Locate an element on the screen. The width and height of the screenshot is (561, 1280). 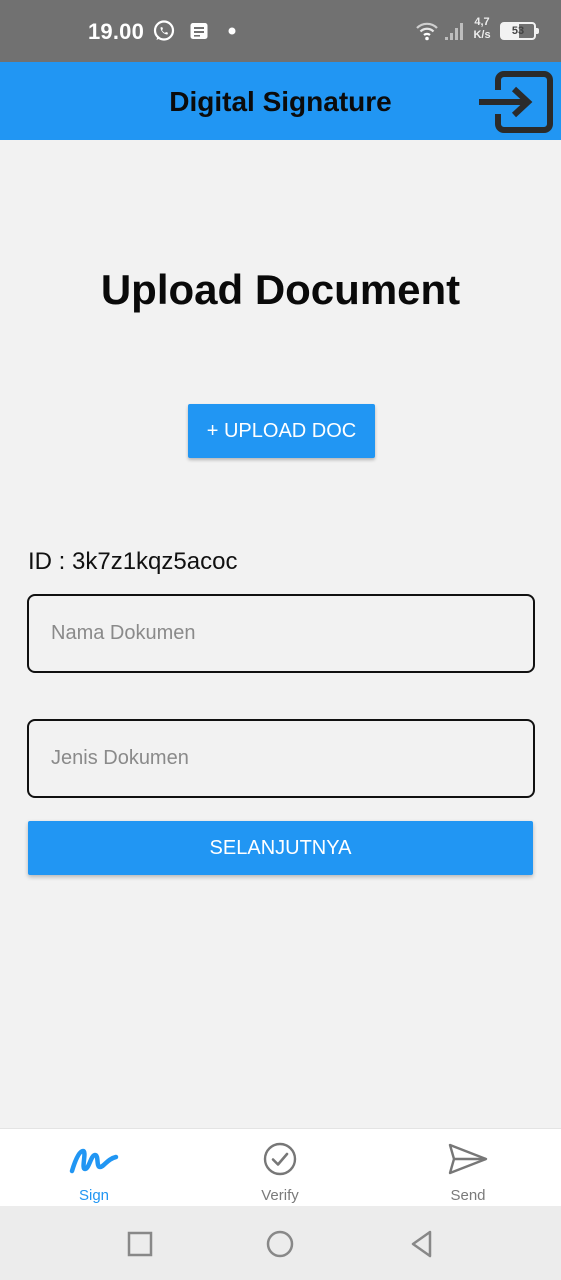
nav-label-verify: Verify is located at coordinates (280, 1195).